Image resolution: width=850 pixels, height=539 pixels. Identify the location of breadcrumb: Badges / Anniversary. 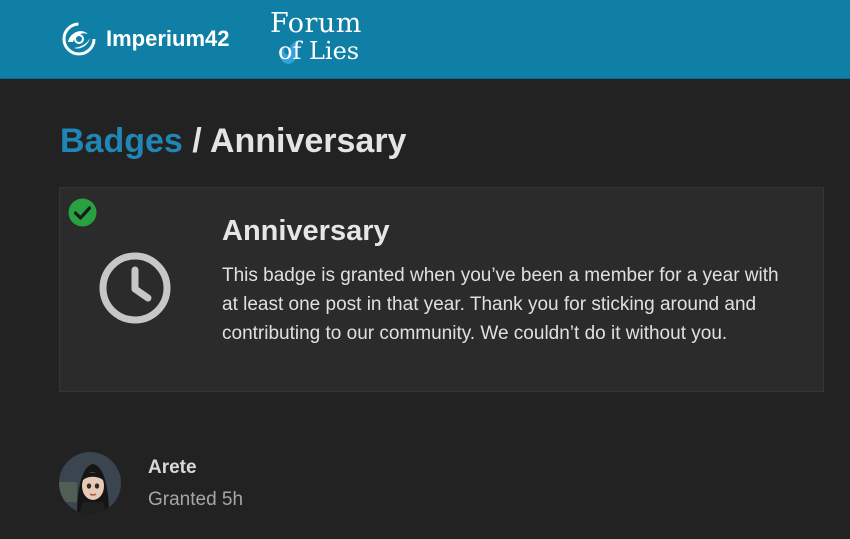
(233, 141).